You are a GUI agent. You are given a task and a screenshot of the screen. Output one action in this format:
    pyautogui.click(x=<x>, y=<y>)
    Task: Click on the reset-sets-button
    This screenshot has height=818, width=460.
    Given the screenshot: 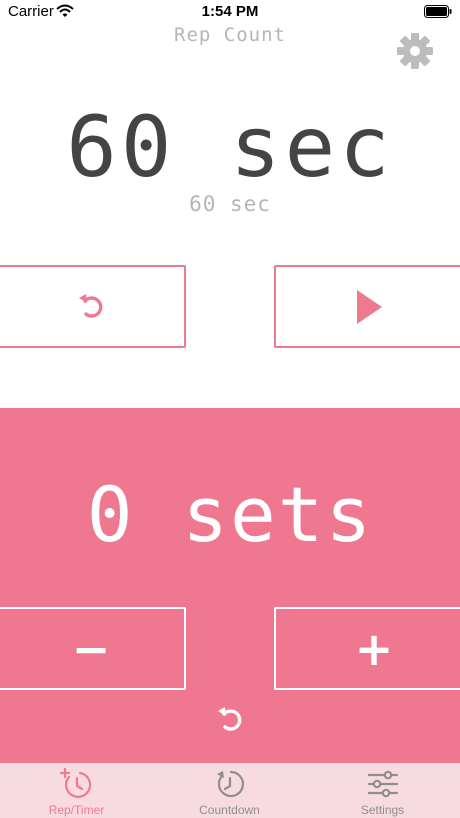 What is the action you would take?
    pyautogui.click(x=230, y=720)
    